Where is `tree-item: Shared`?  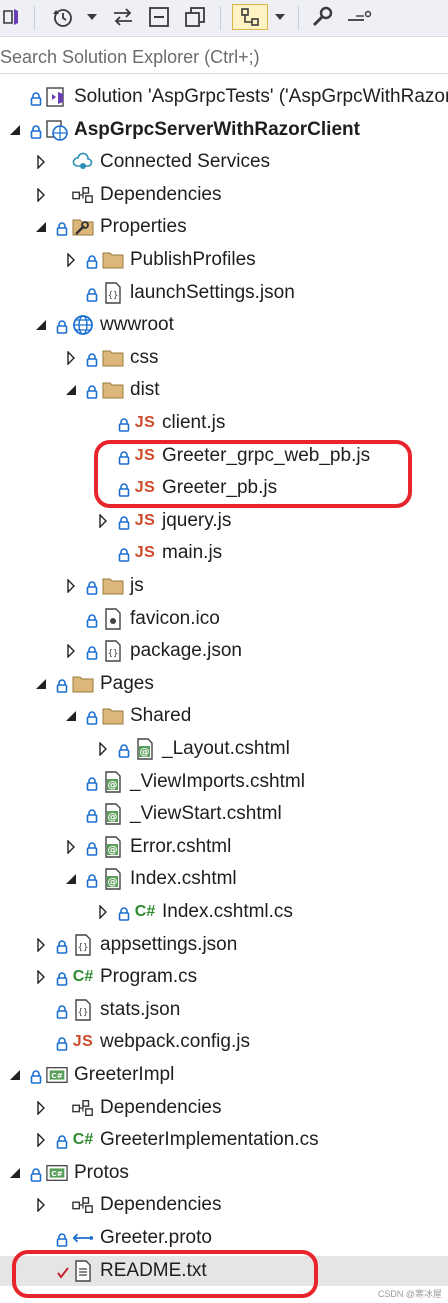 tree-item: Shared is located at coordinates (224, 716).